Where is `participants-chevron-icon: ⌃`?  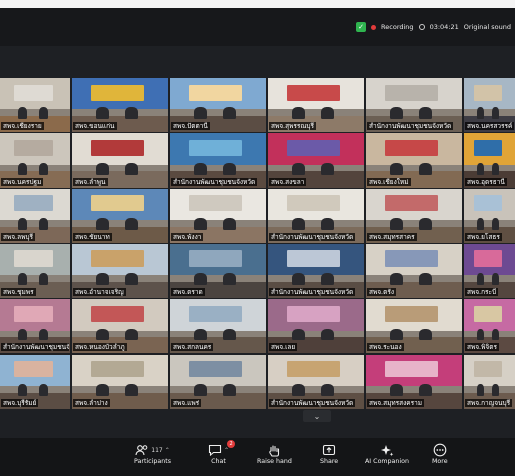 participants-chevron-icon: ⌃ is located at coordinates (167, 450).